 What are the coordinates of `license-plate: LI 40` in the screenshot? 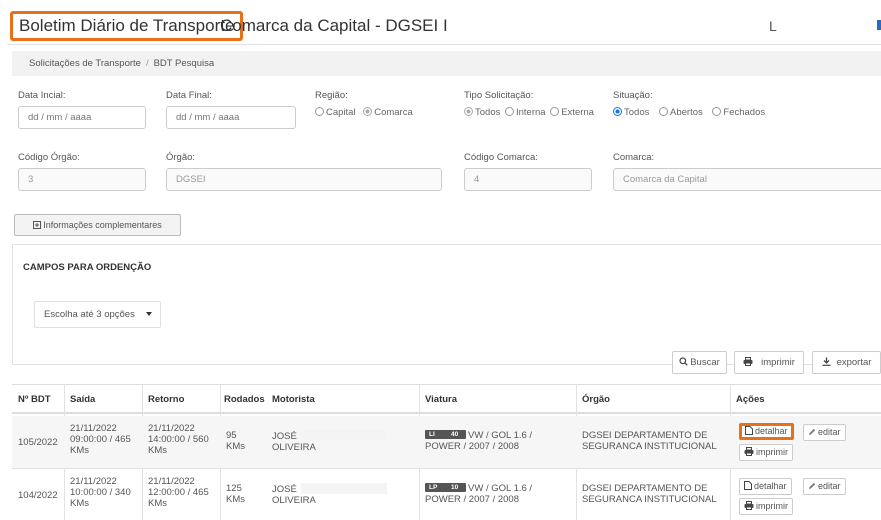 It's located at (445, 434).